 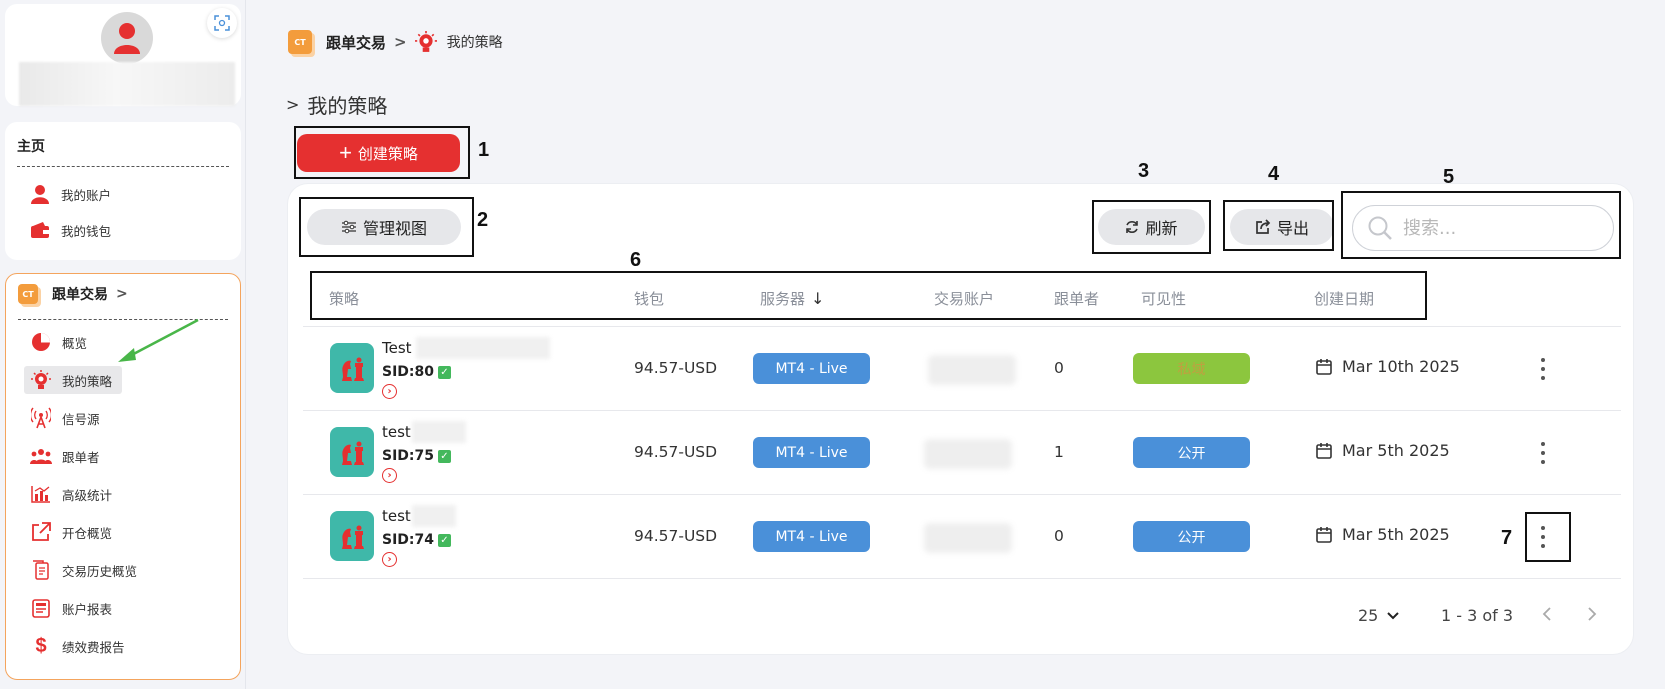 I want to click on column-header-server: 服务器 ↓, so click(x=792, y=298).